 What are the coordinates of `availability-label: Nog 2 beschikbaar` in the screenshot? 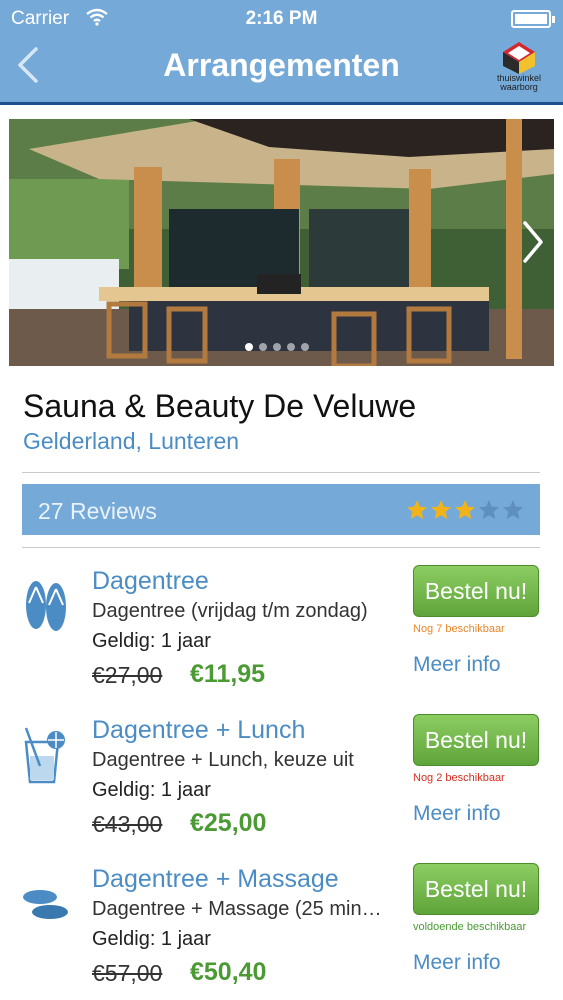 It's located at (459, 778).